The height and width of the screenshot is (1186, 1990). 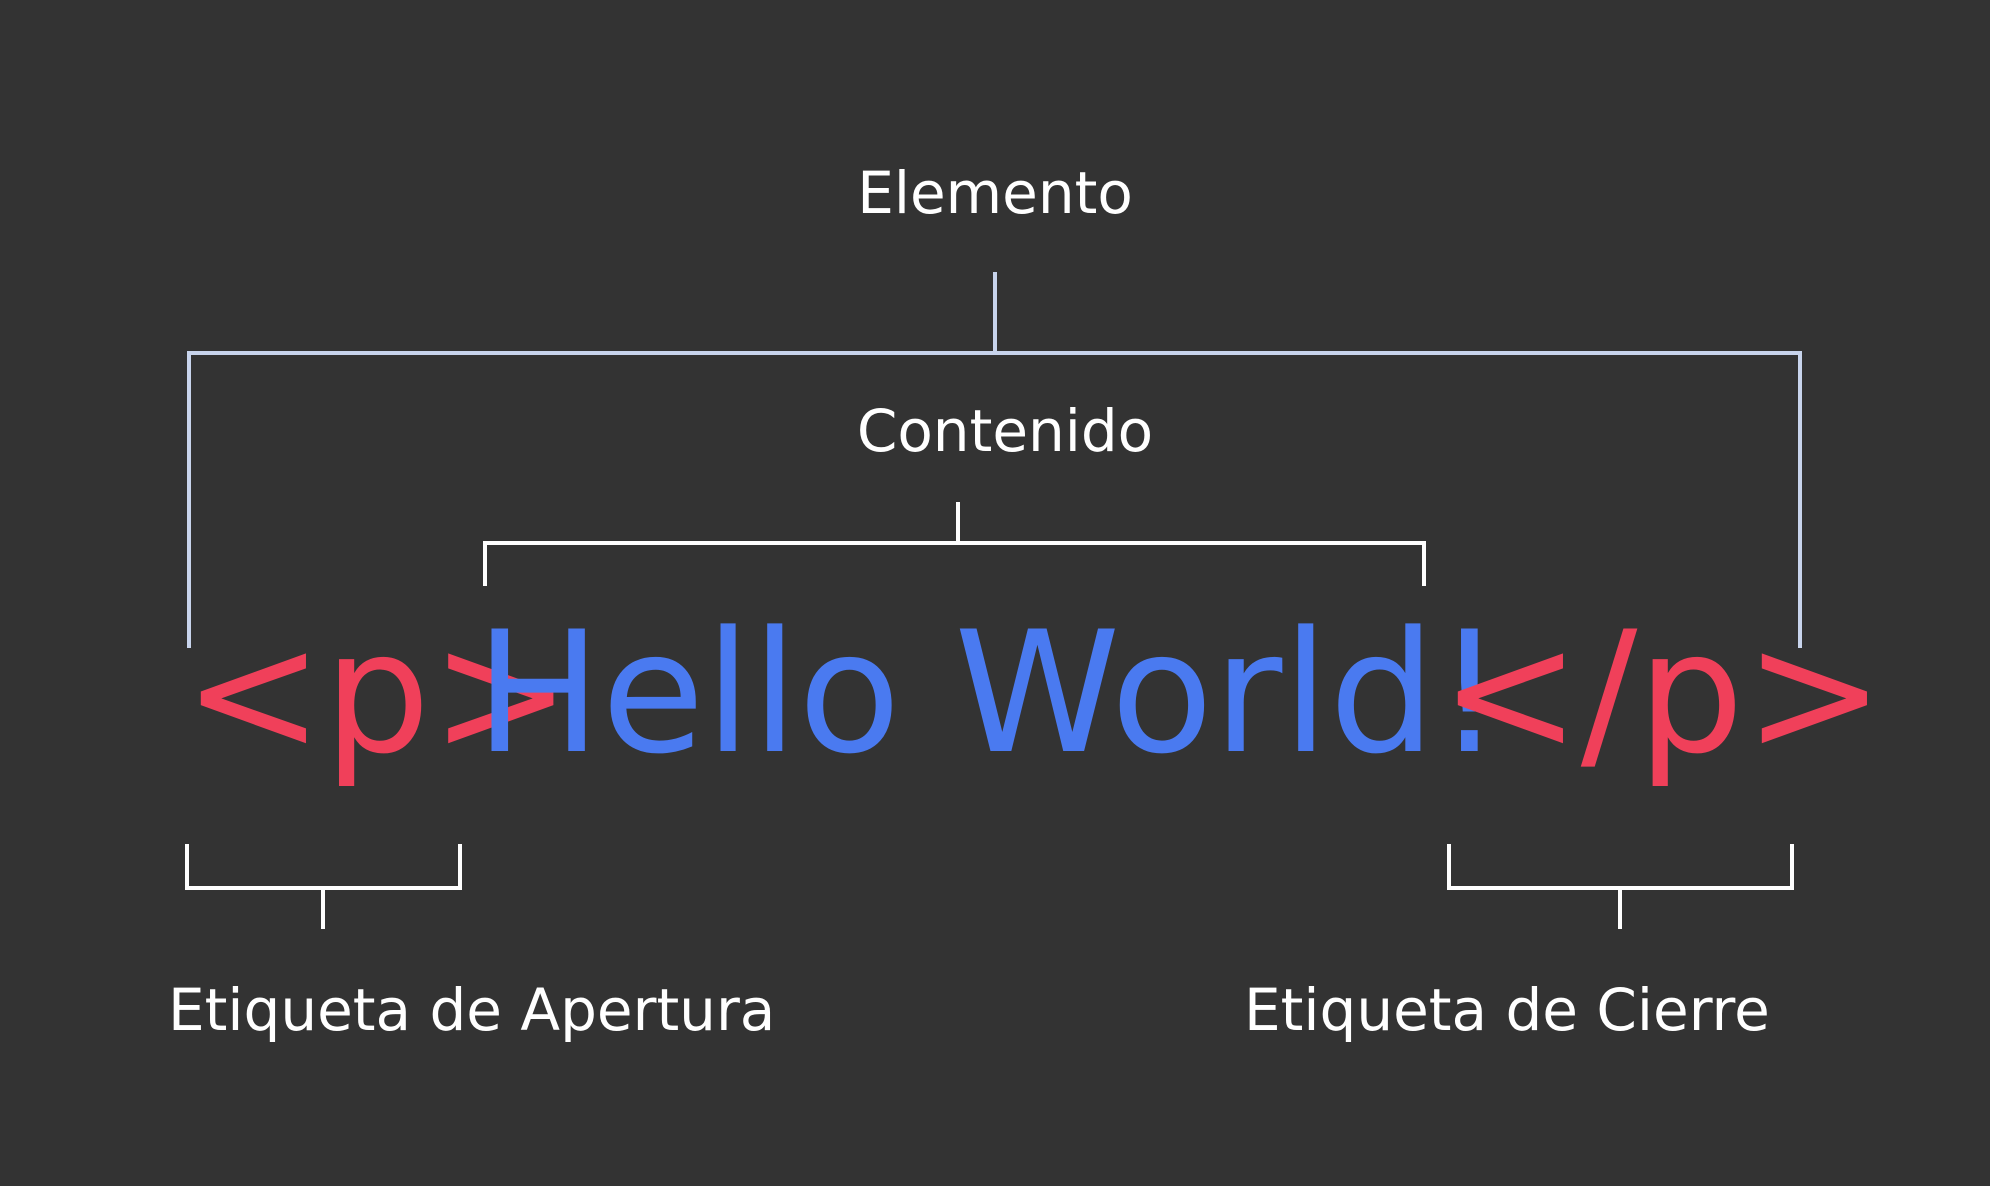 What do you see at coordinates (1662, 693) in the screenshot?
I see `closing-tag-code: </p>` at bounding box center [1662, 693].